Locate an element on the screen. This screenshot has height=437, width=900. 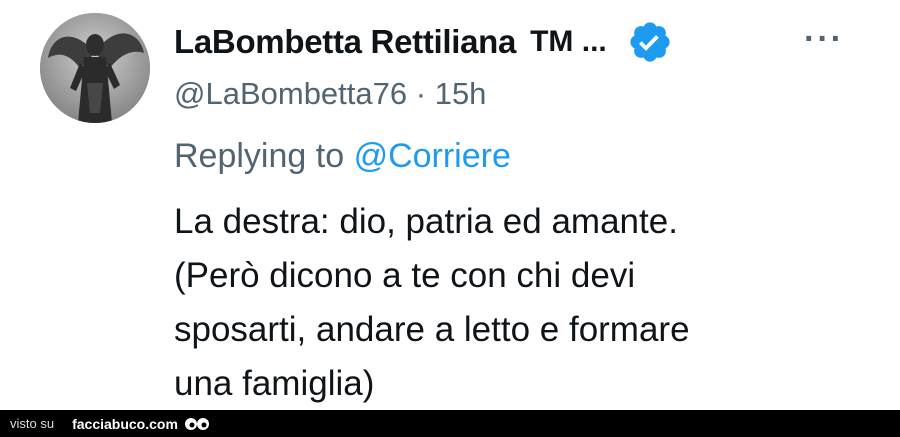
handle-row: @LaBombetta76 · 15h is located at coordinates (330, 94).